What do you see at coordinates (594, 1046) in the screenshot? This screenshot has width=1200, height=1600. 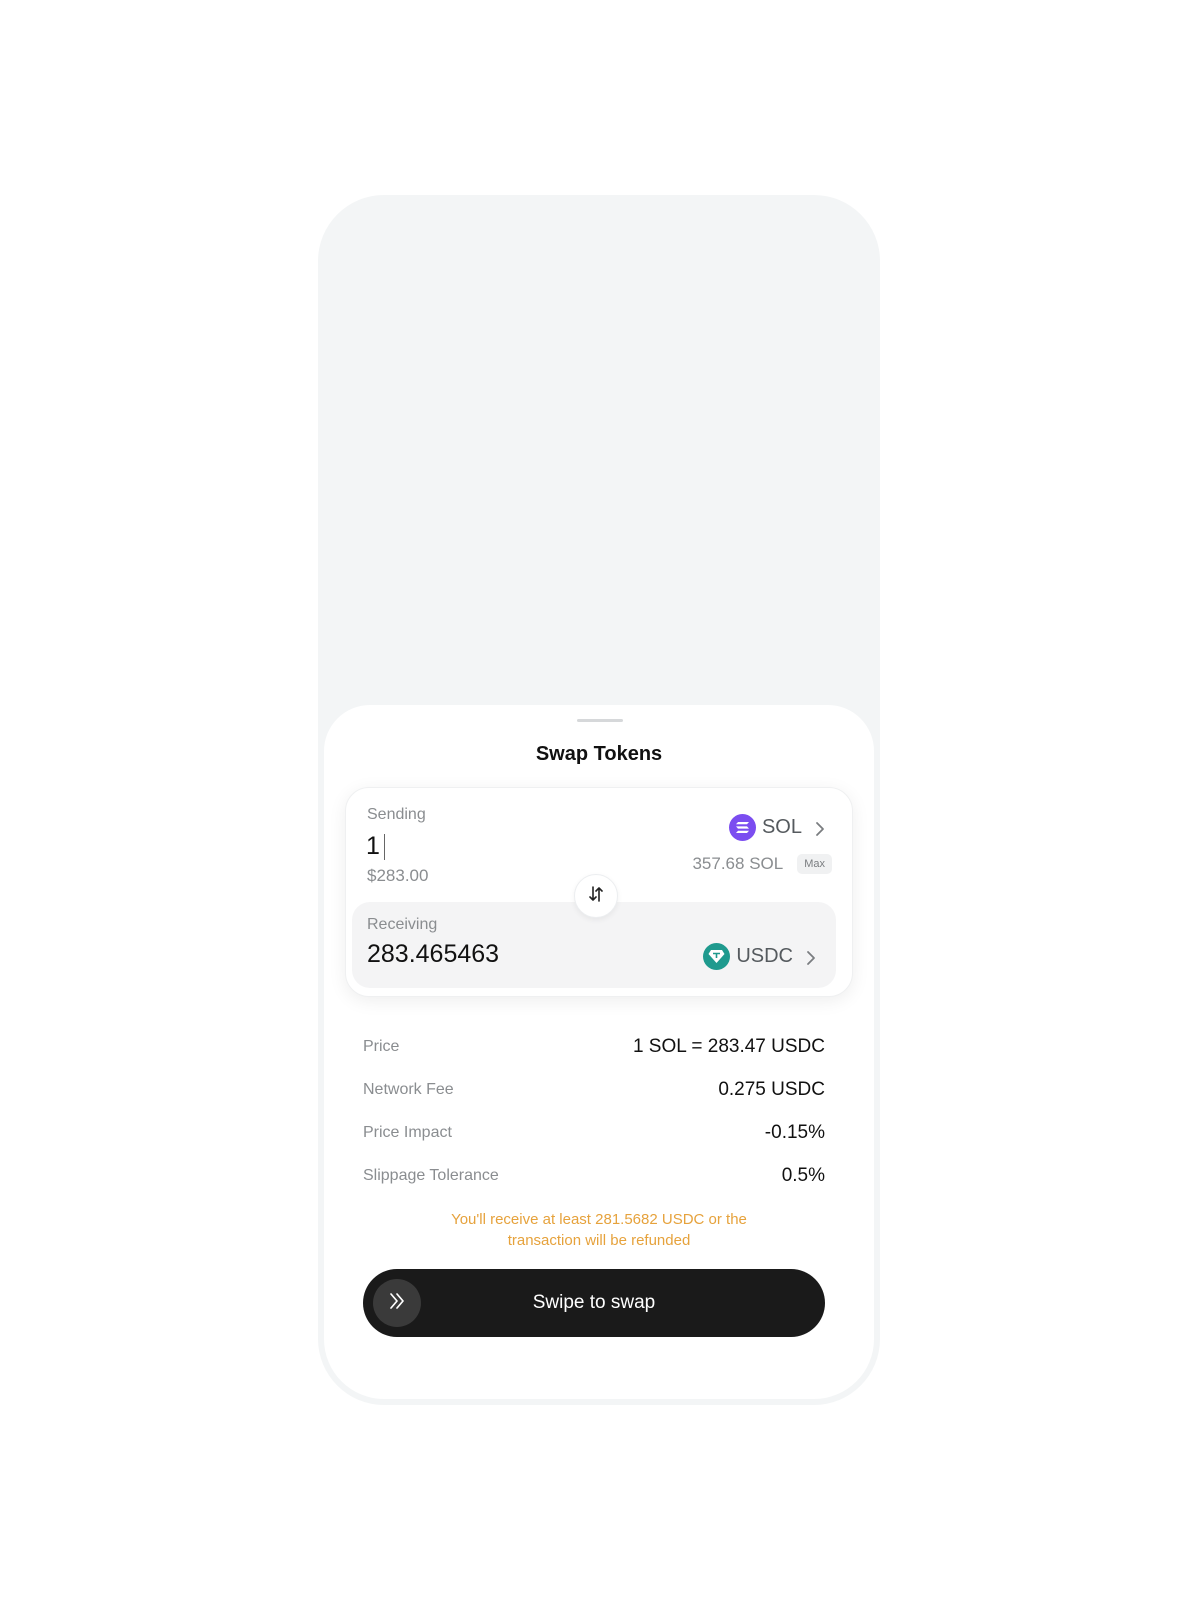 I see `detail-row-price: Price 1 SOL = 283.47 USDC` at bounding box center [594, 1046].